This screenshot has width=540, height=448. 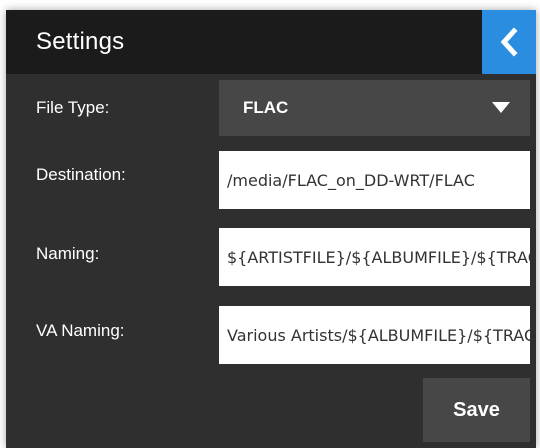 What do you see at coordinates (271, 42) in the screenshot?
I see `settings-header: Settings` at bounding box center [271, 42].